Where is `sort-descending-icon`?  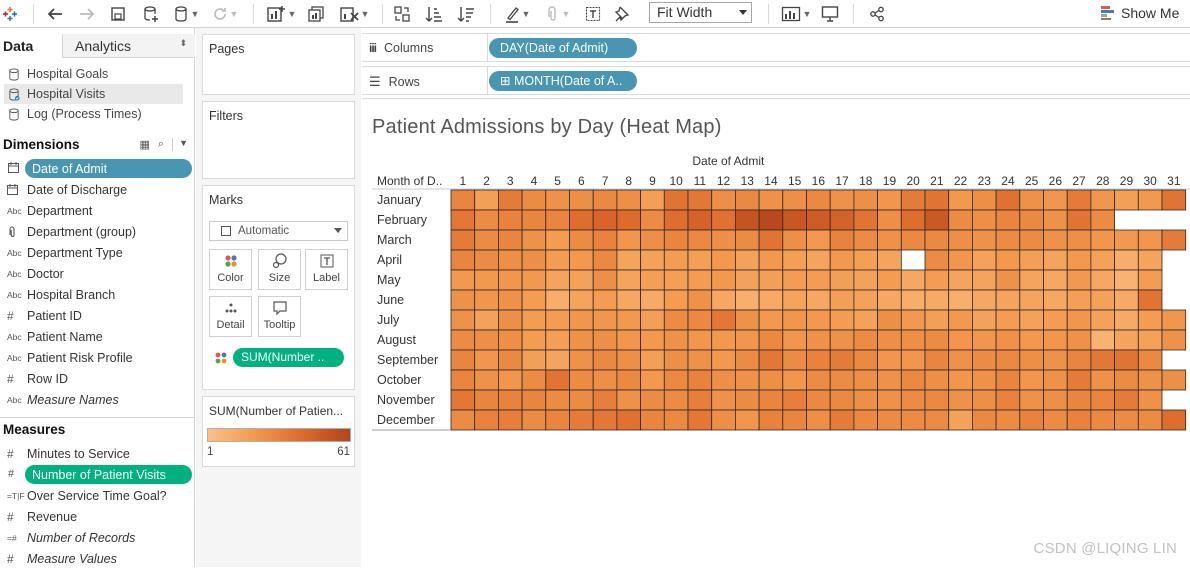 sort-descending-icon is located at coordinates (466, 14).